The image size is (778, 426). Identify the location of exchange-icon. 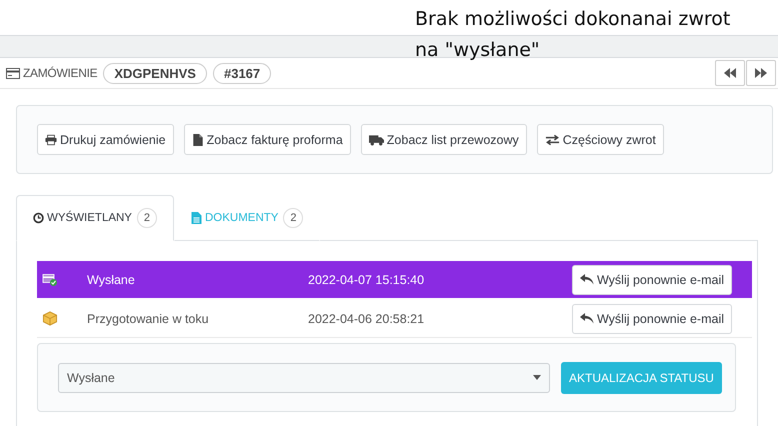
(552, 140).